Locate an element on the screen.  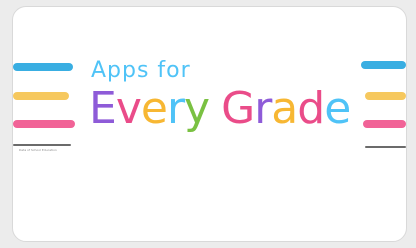
right-yellow-stroke is located at coordinates (385, 96).